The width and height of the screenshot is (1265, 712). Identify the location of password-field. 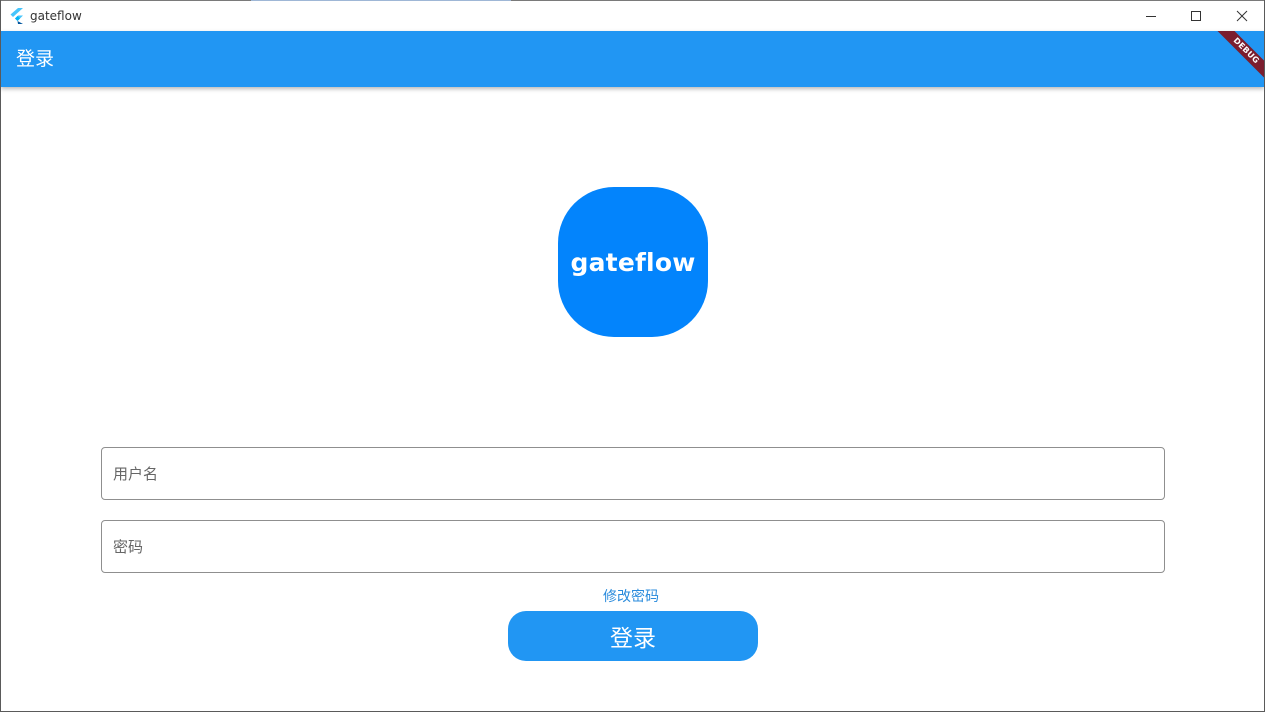
(633, 546).